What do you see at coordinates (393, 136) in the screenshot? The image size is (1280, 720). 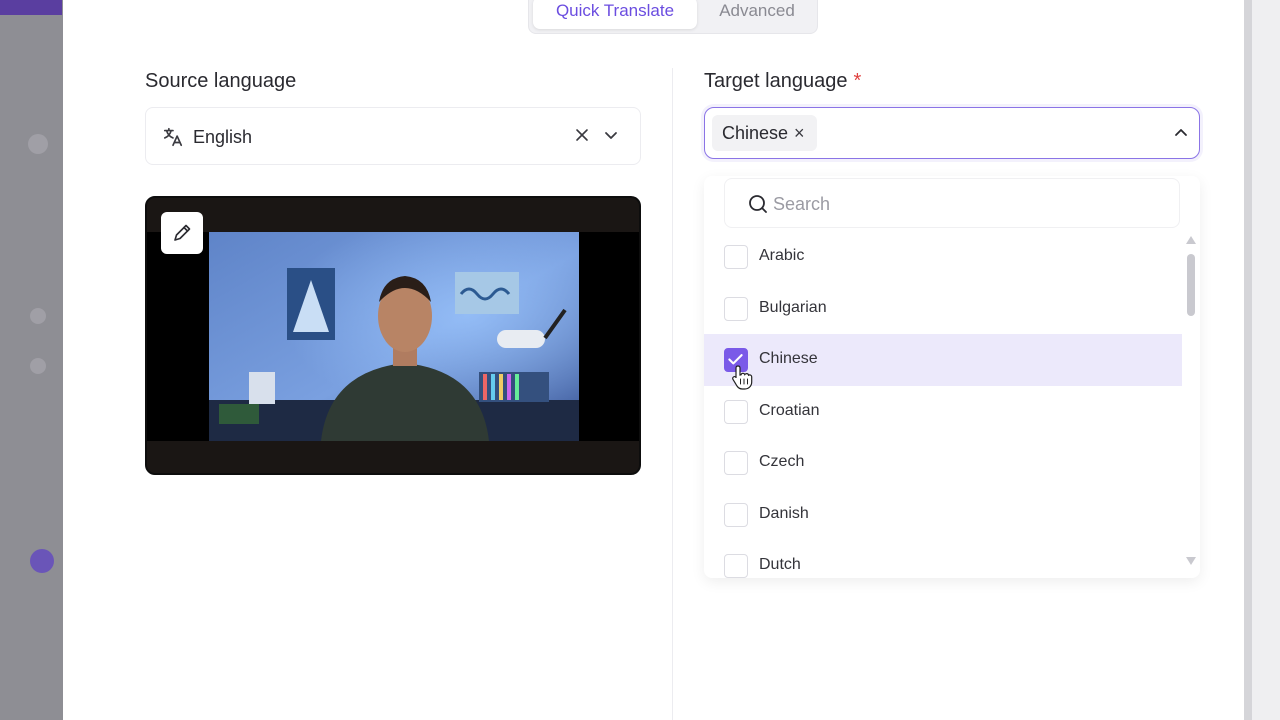 I see `source-language-select: English` at bounding box center [393, 136].